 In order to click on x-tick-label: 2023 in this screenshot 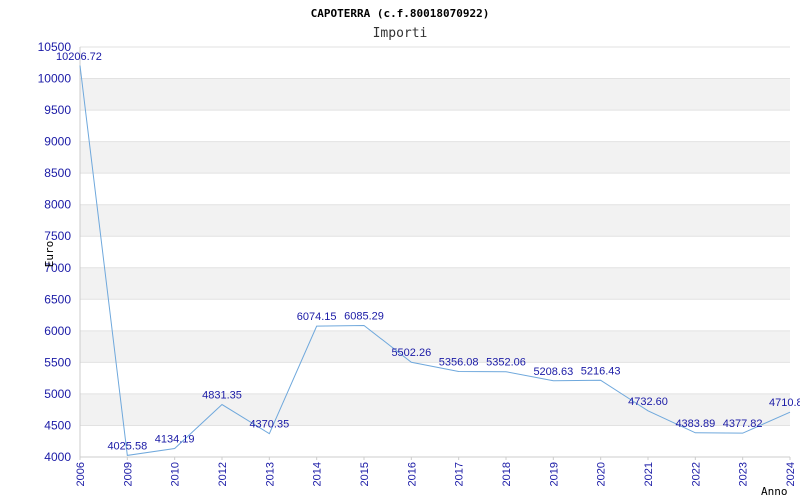, I will do `click(744, 474)`.